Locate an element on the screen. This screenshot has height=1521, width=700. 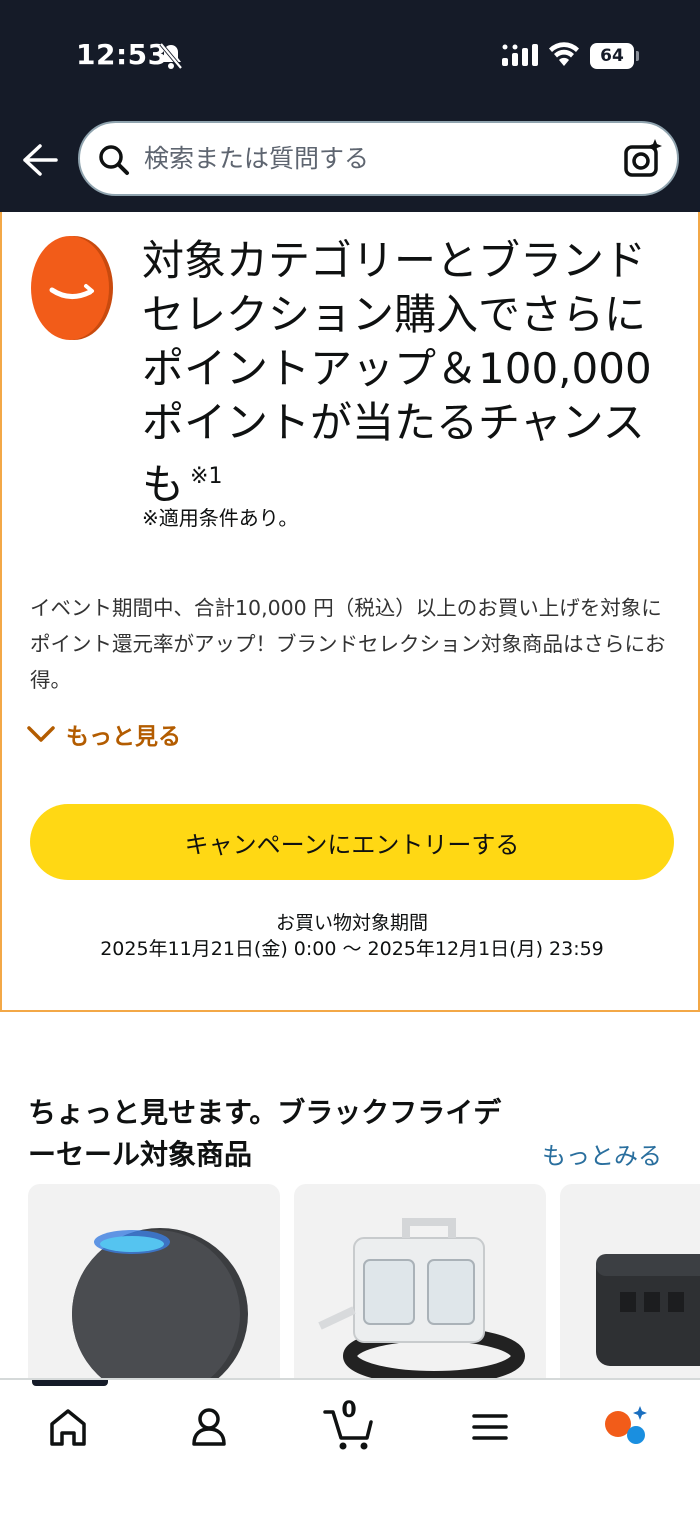
search-icon is located at coordinates (114, 160).